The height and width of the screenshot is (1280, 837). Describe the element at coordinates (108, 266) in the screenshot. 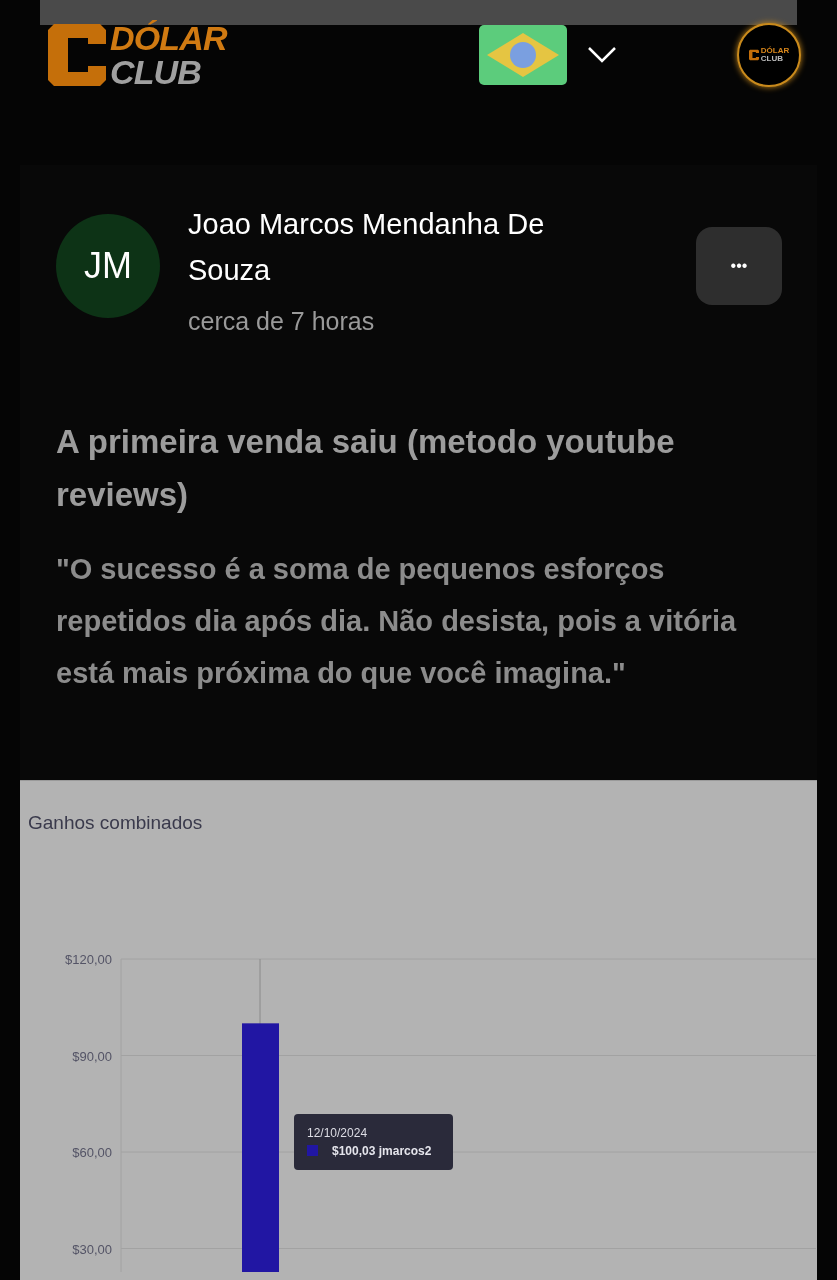

I see `avatar: JM` at that location.